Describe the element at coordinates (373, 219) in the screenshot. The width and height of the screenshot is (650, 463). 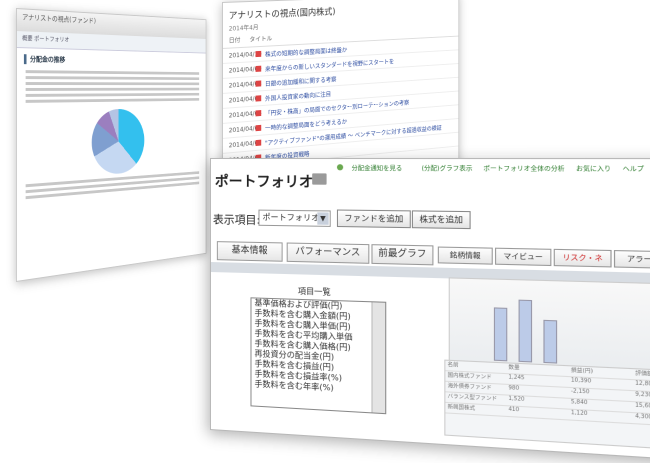
I see `add-fund-button: ファンドを追加` at that location.